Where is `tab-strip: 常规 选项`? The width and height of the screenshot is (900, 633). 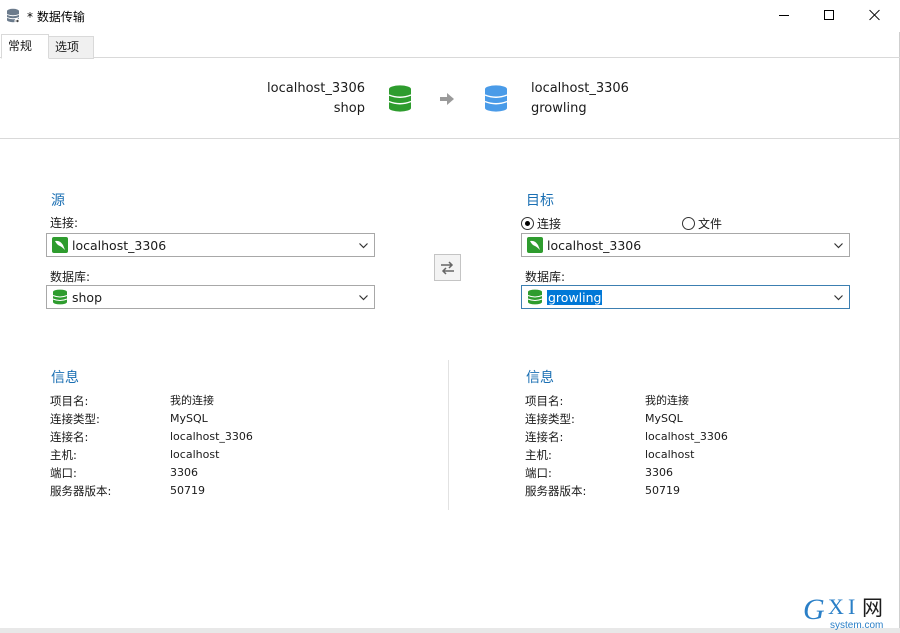 tab-strip: 常规 选项 is located at coordinates (450, 46).